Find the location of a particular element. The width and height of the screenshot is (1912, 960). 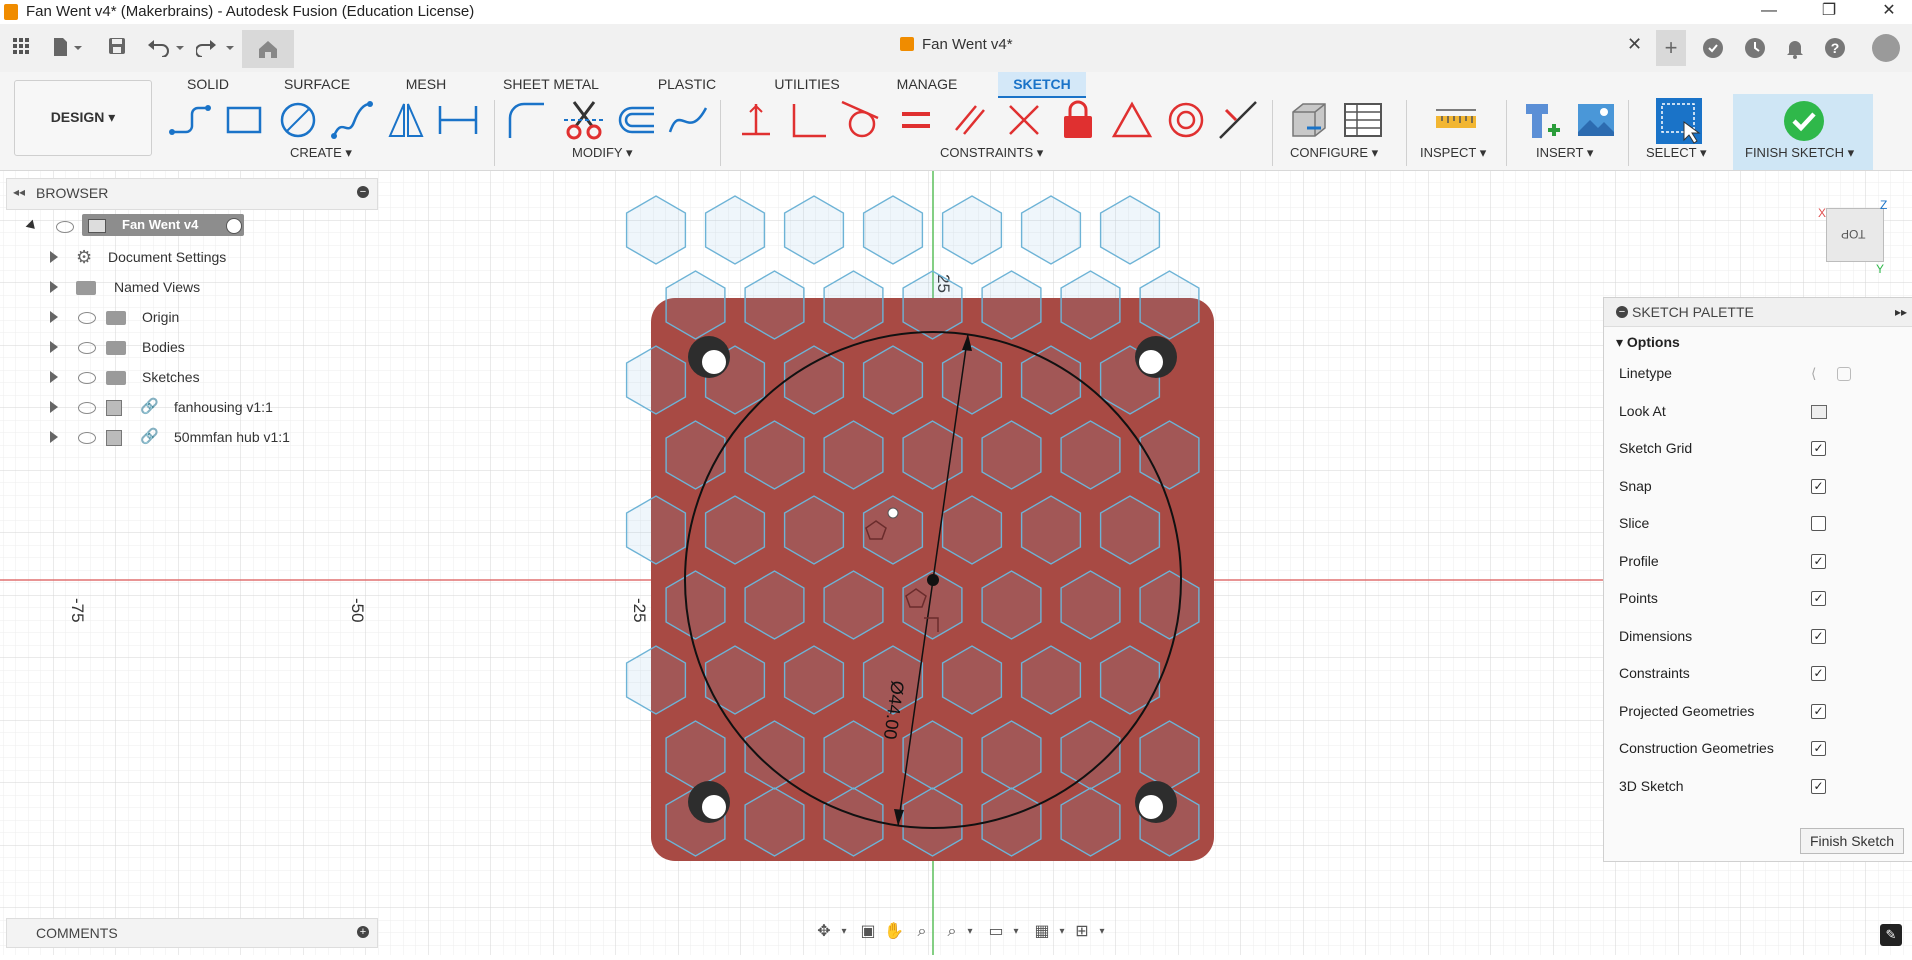

fillet-tool-icon is located at coordinates (526, 120).